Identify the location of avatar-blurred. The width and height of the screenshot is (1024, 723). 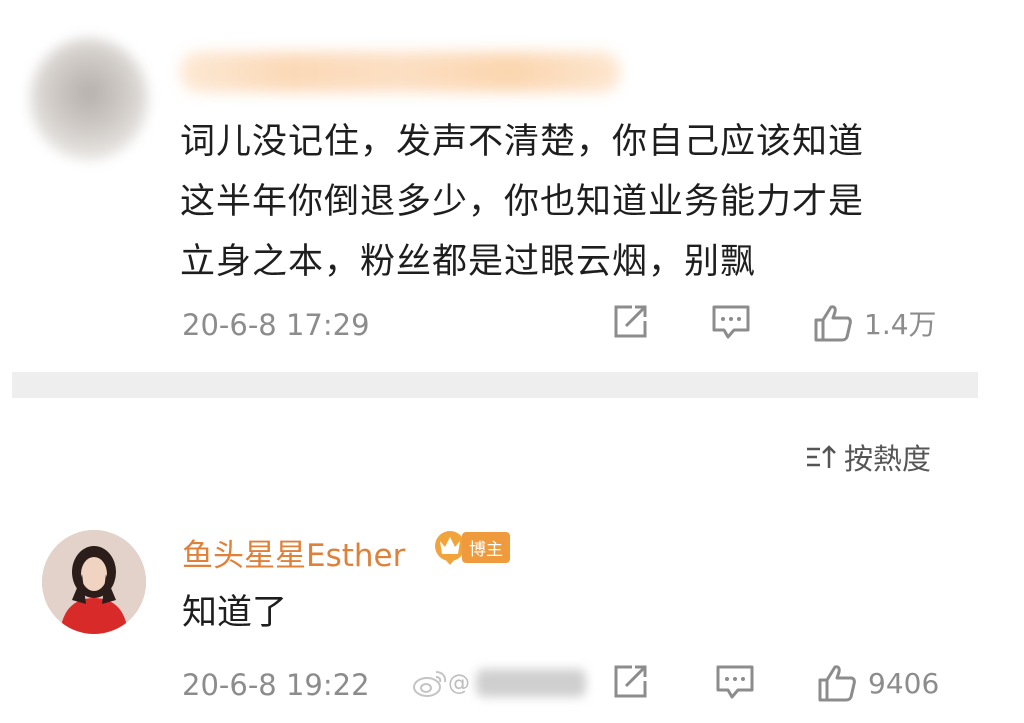
(89, 99).